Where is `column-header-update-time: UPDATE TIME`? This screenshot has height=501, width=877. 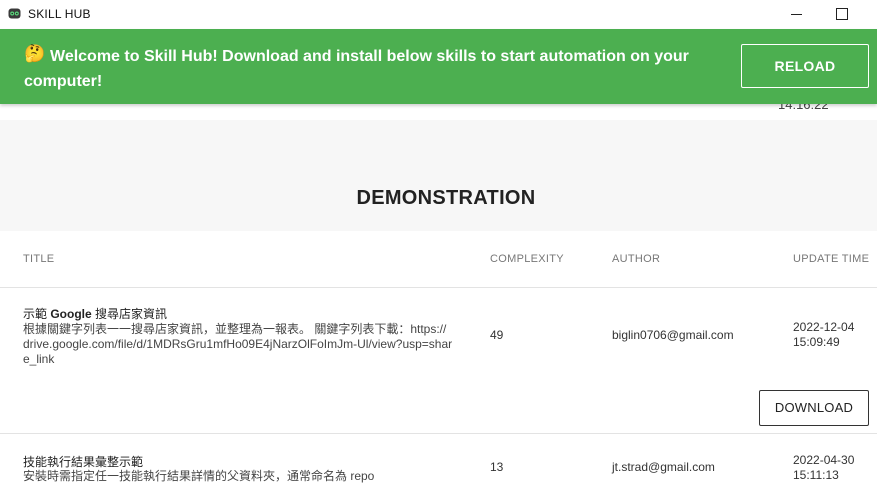 column-header-update-time: UPDATE TIME is located at coordinates (831, 259).